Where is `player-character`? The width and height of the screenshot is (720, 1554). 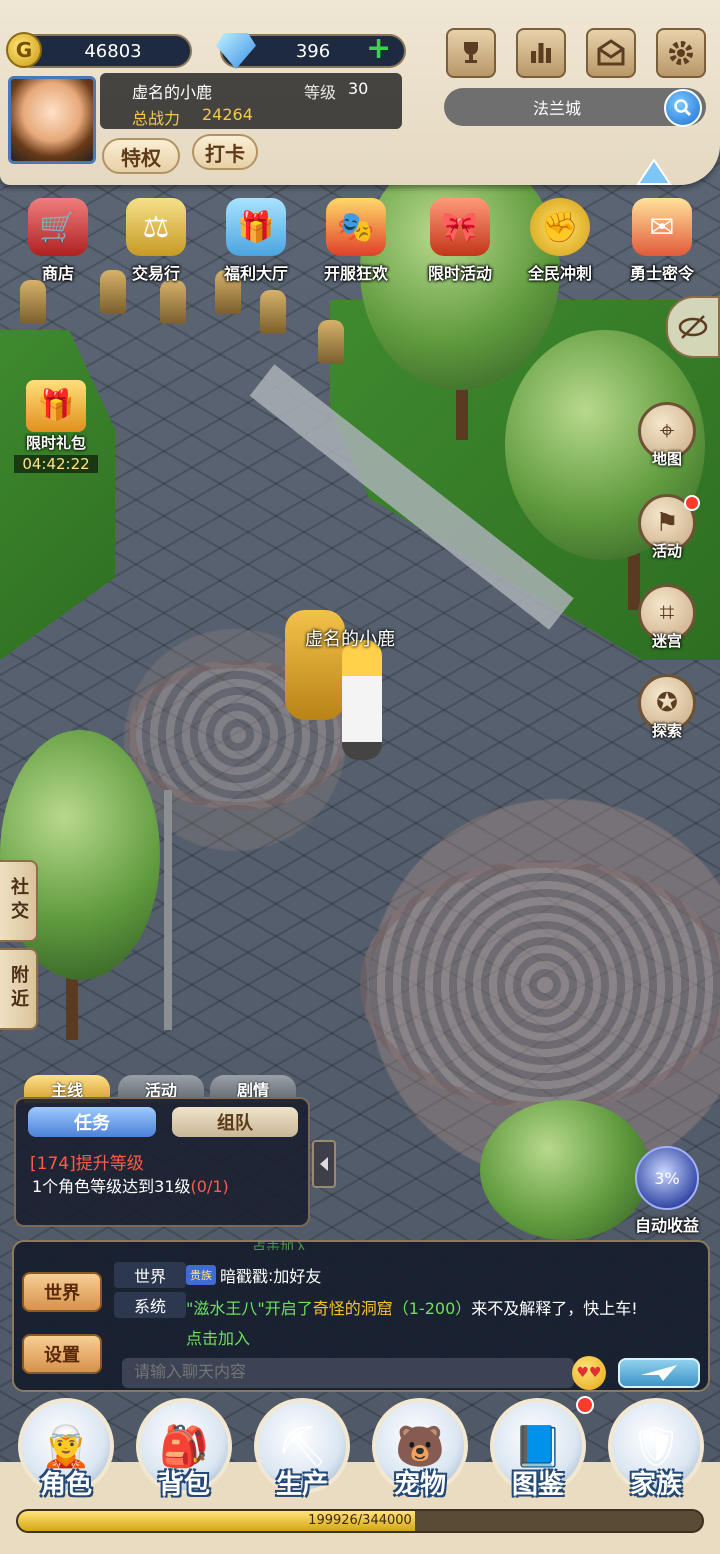
player-character is located at coordinates (362, 700).